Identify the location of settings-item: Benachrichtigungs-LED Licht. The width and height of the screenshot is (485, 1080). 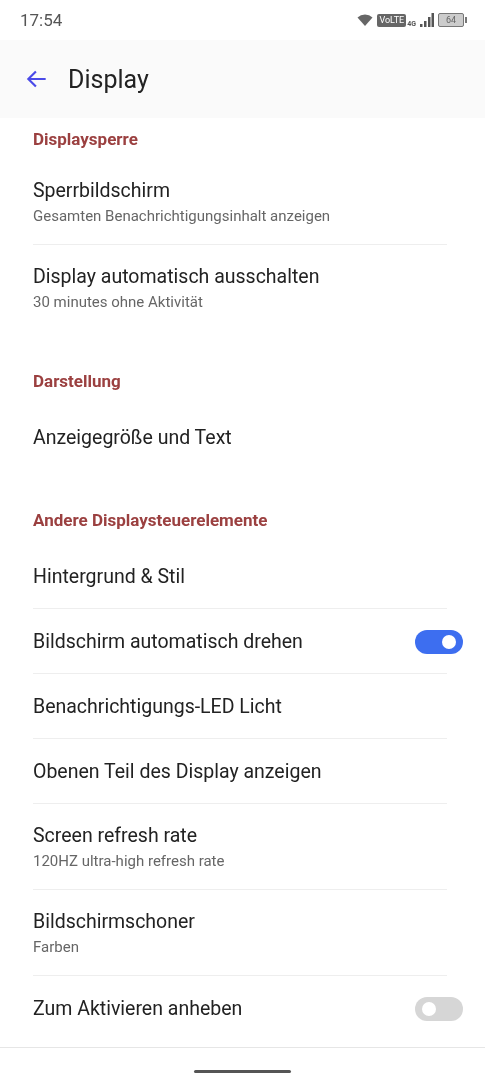
(242, 706).